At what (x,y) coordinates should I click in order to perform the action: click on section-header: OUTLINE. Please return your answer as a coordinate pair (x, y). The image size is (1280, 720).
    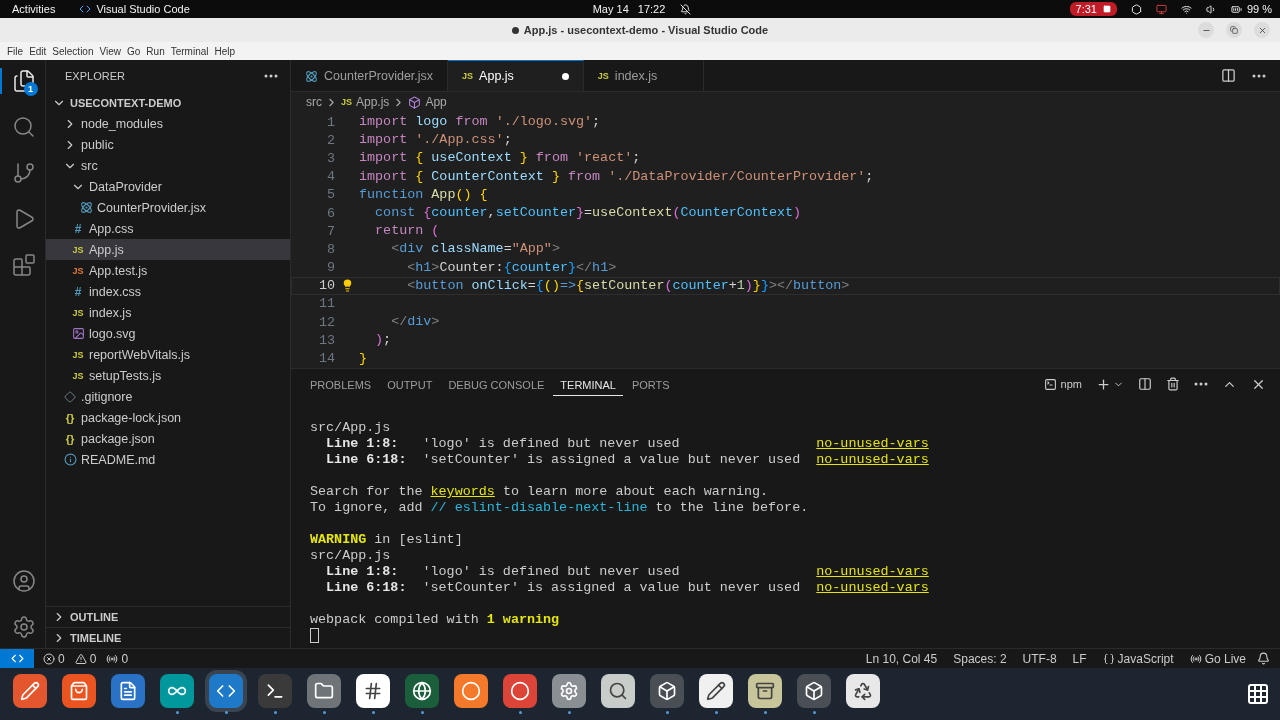
    Looking at the image, I should click on (168, 616).